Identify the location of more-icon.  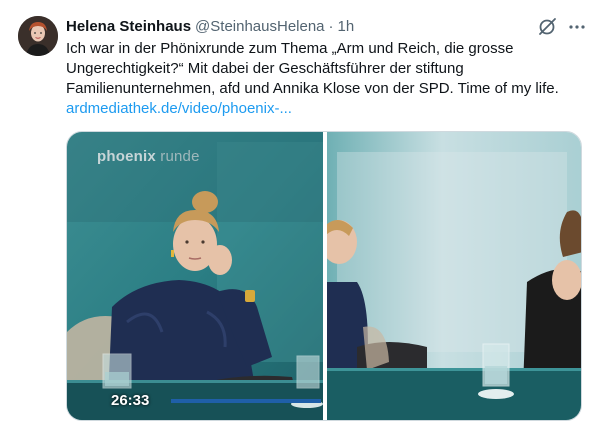
(577, 27).